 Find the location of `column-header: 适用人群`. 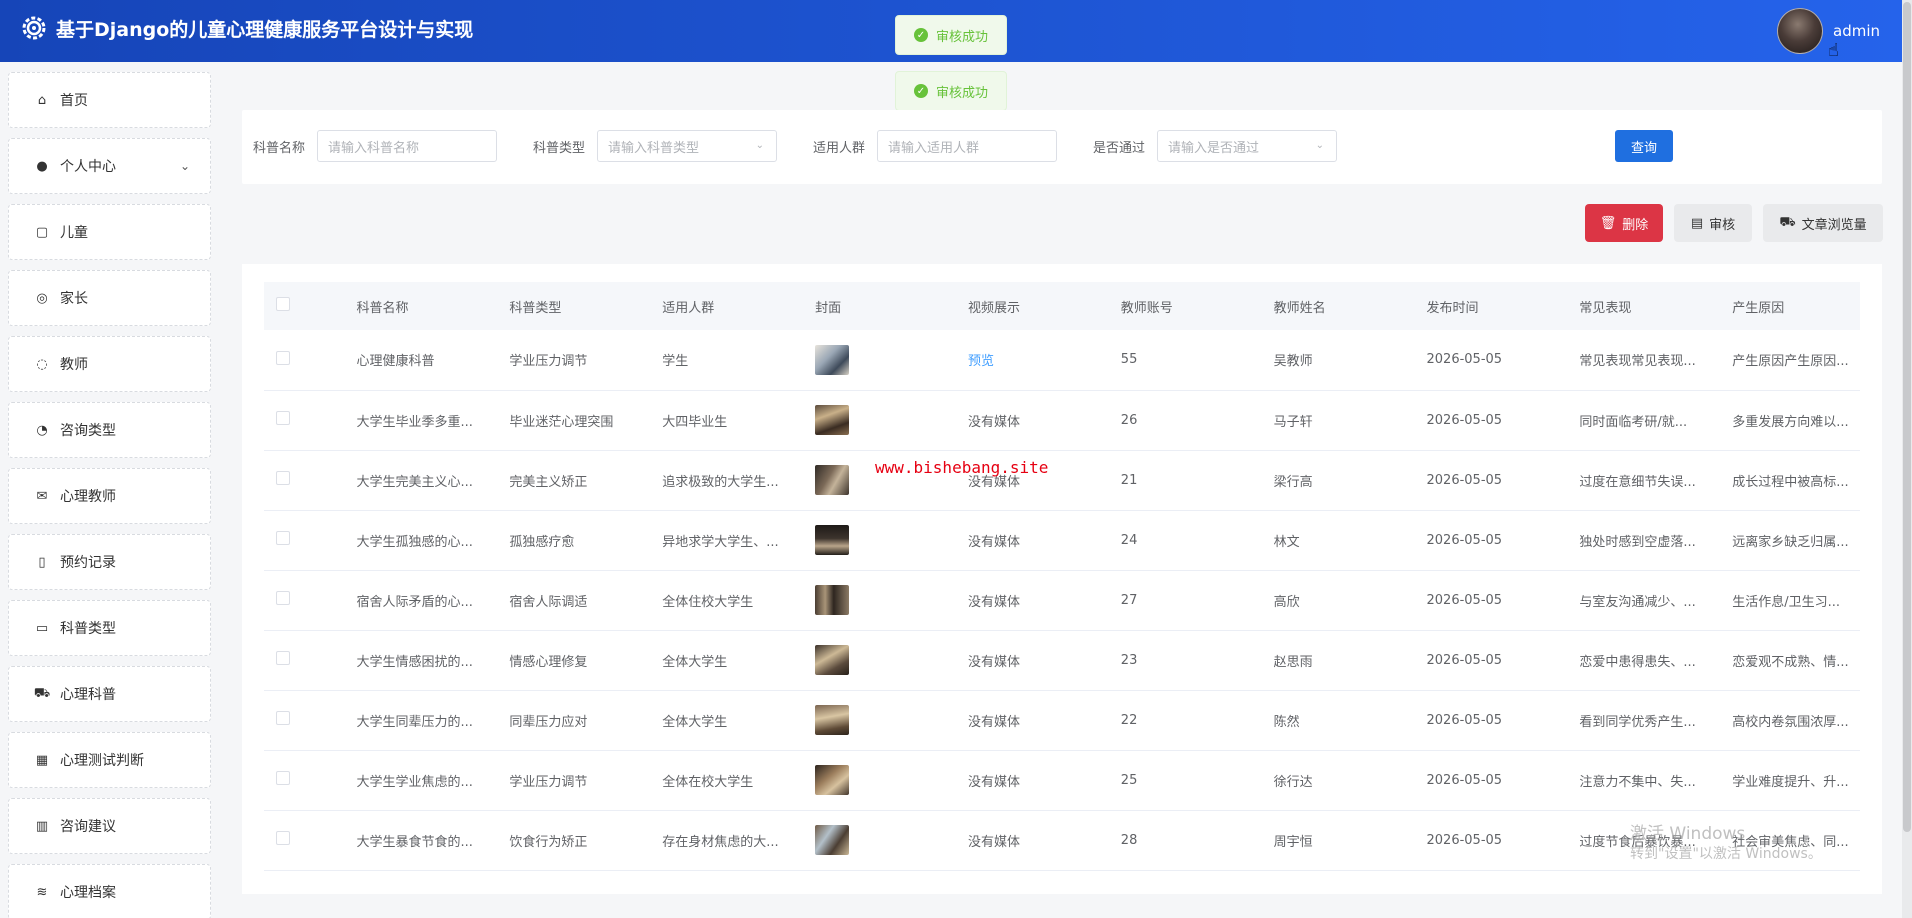

column-header: 适用人群 is located at coordinates (727, 306).